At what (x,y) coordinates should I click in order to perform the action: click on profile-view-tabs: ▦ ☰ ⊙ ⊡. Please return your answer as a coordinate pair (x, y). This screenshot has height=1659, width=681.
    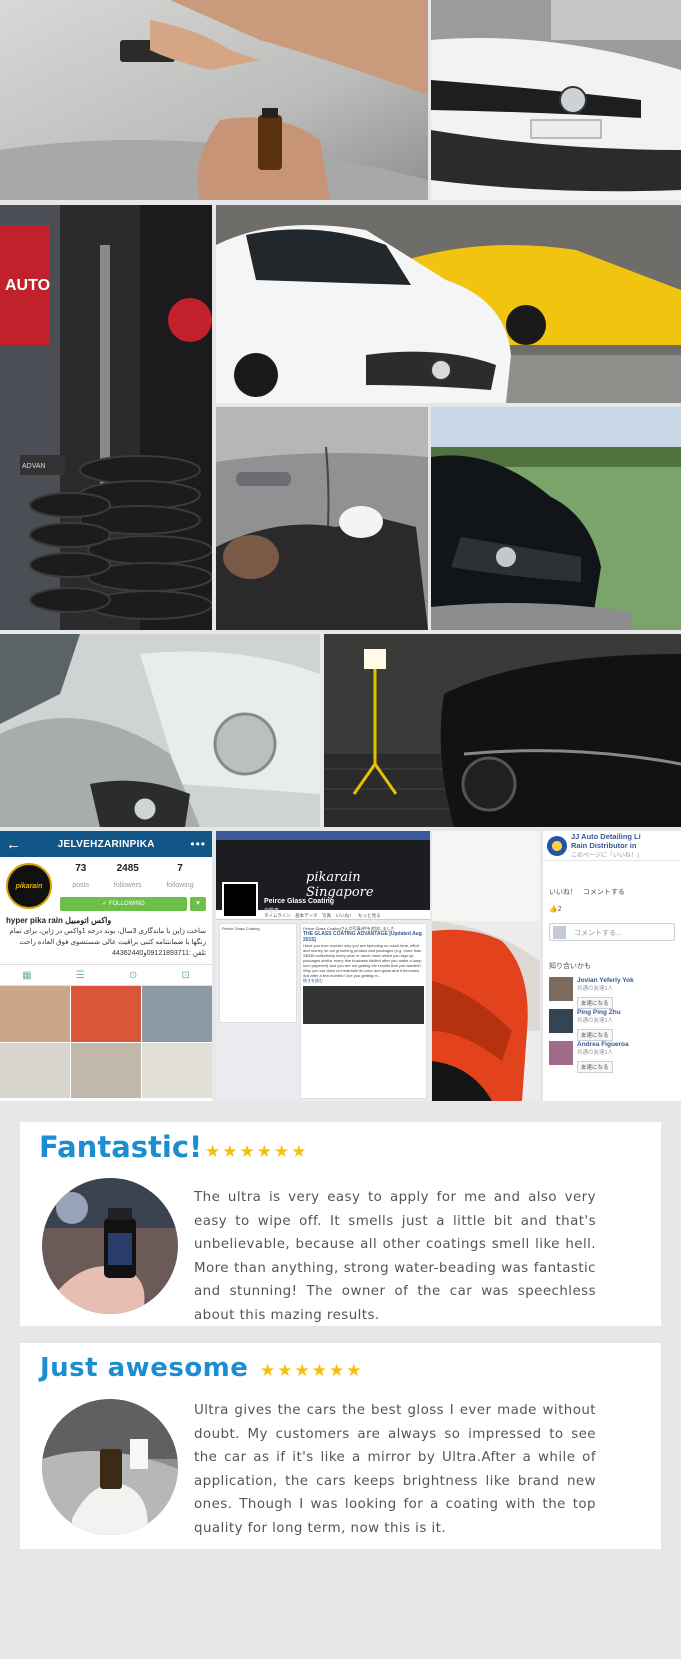
    Looking at the image, I should click on (106, 975).